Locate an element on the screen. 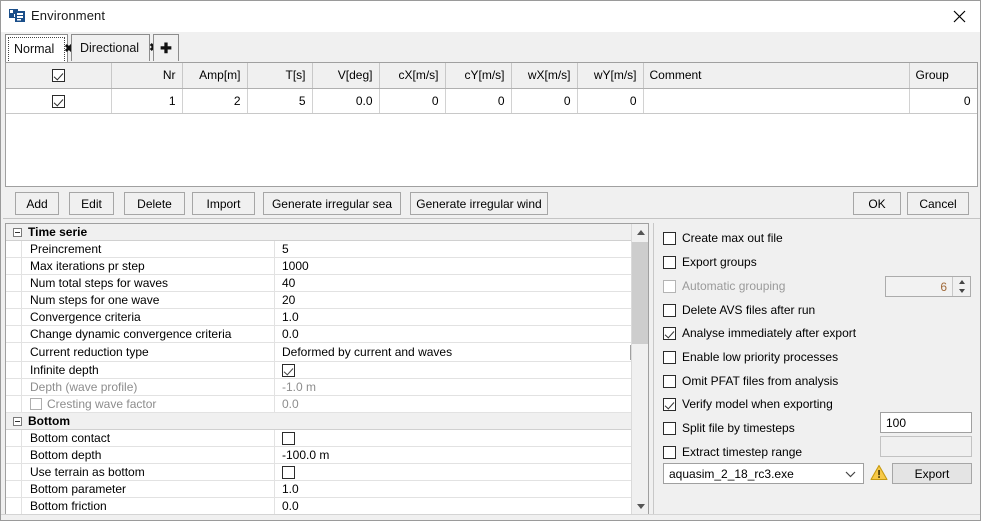 The width and height of the screenshot is (981, 521). export-button: Export is located at coordinates (932, 473).